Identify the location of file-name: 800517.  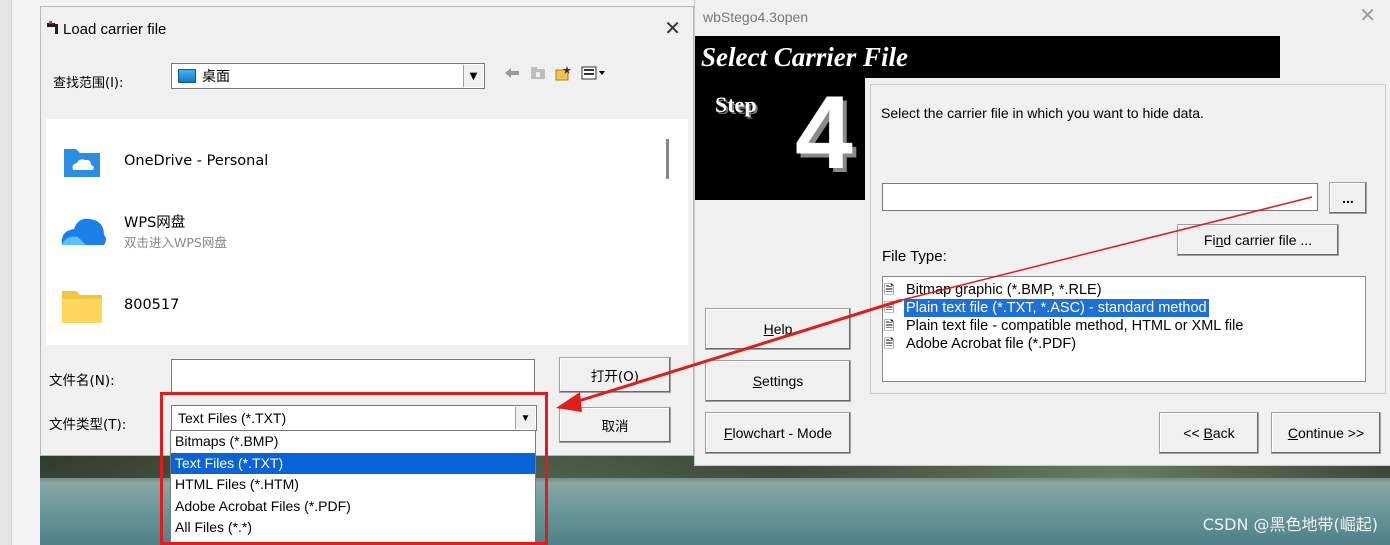
(152, 305).